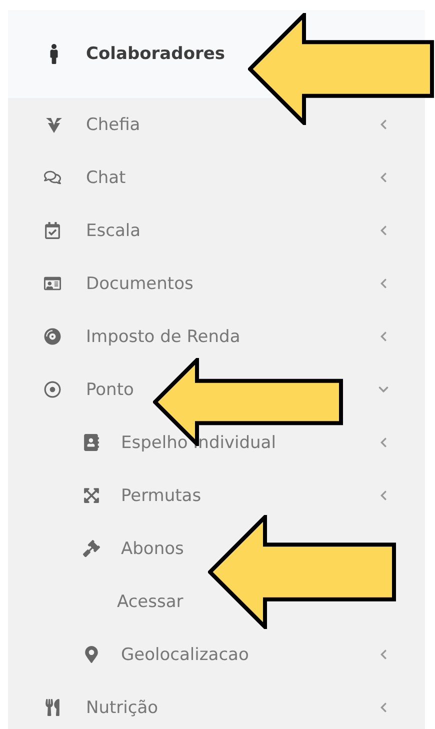 The height and width of the screenshot is (729, 435). I want to click on menu-item: Nutrição, so click(216, 705).